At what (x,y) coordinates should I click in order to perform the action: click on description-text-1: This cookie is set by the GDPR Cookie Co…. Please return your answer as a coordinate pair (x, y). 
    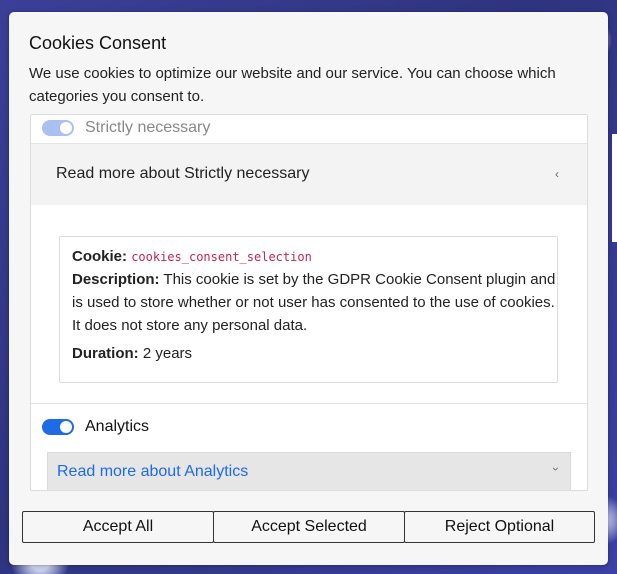
    Looking at the image, I should click on (359, 279).